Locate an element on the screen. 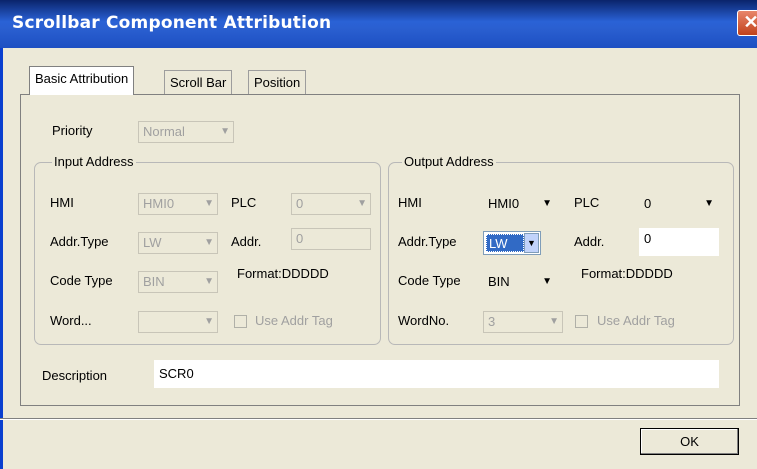 This screenshot has width=757, height=469. priority-select: Normal ▼ is located at coordinates (186, 132).